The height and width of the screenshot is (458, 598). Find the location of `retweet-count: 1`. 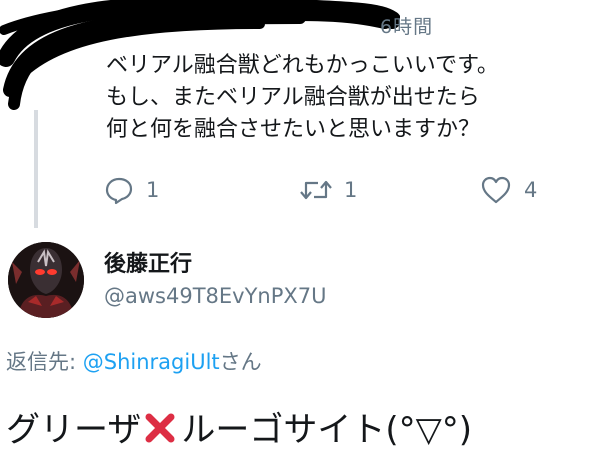

retweet-count: 1 is located at coordinates (351, 190).